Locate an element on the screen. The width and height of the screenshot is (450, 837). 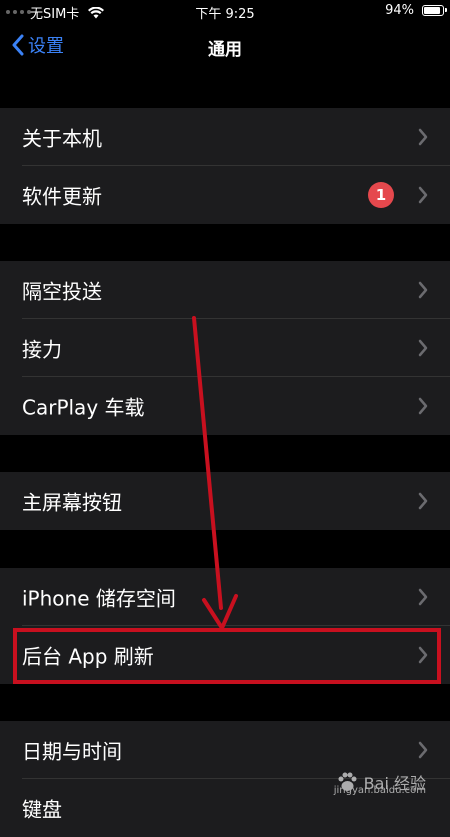
nav-bar: 设置 通用 is located at coordinates (225, 47).